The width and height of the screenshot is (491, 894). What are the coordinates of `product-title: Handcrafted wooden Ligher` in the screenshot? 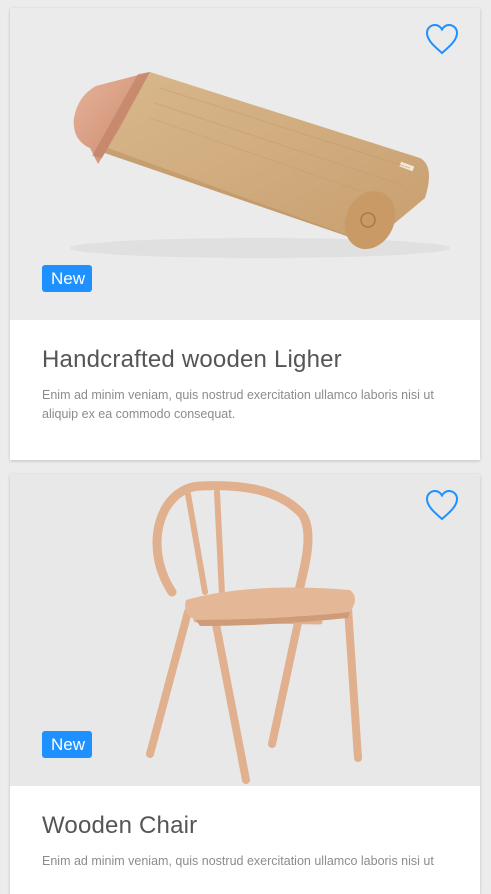 It's located at (245, 360).